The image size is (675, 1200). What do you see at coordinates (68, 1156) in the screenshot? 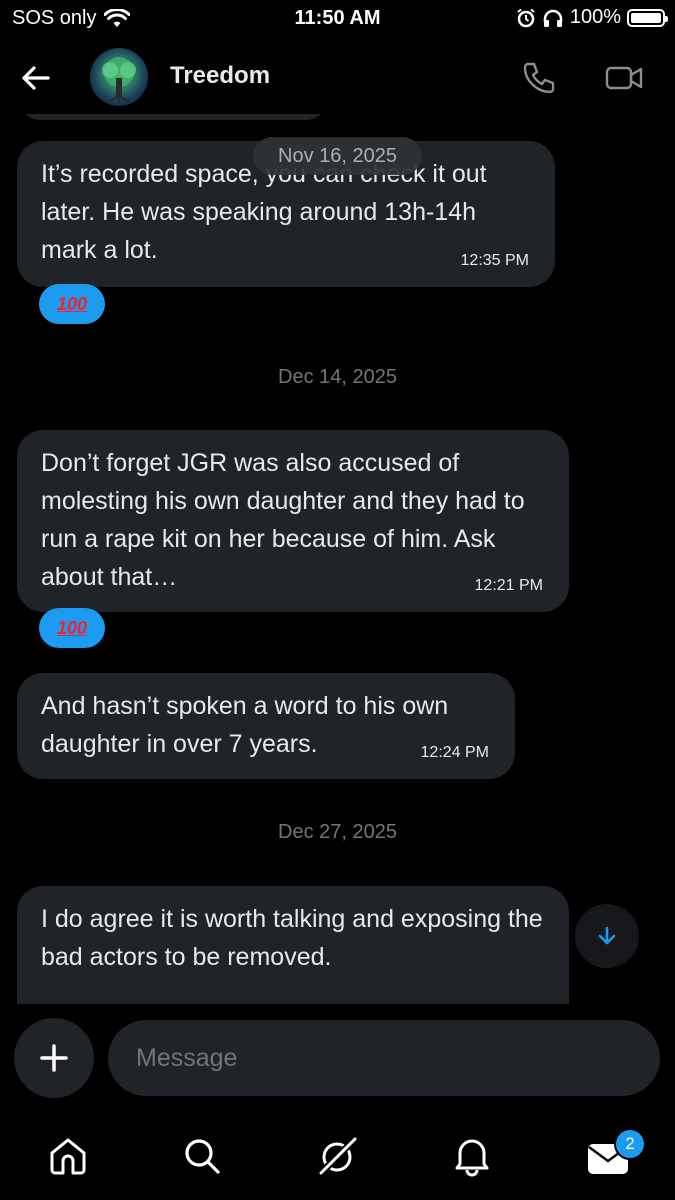
I see `home-icon` at bounding box center [68, 1156].